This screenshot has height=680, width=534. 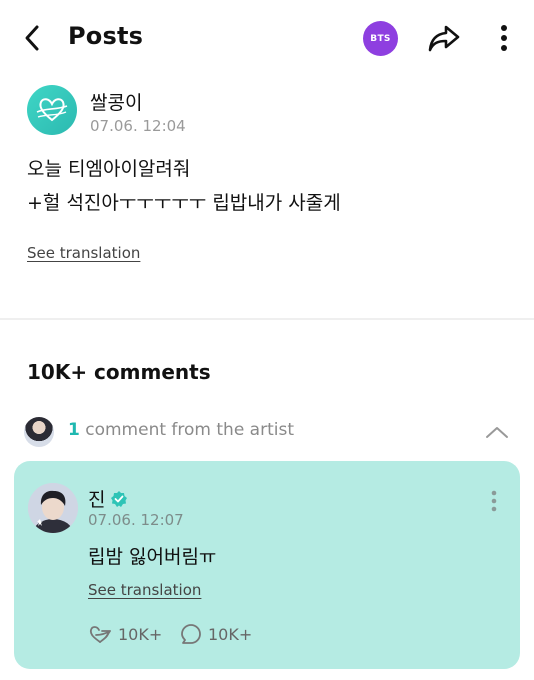 I want to click on top-bar: Posts BTS, so click(x=267, y=38).